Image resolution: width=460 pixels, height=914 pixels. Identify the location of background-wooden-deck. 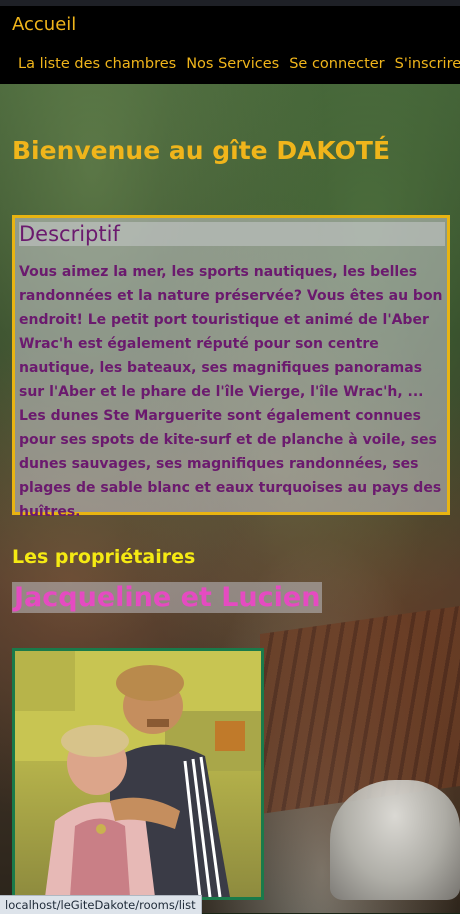
(360, 710).